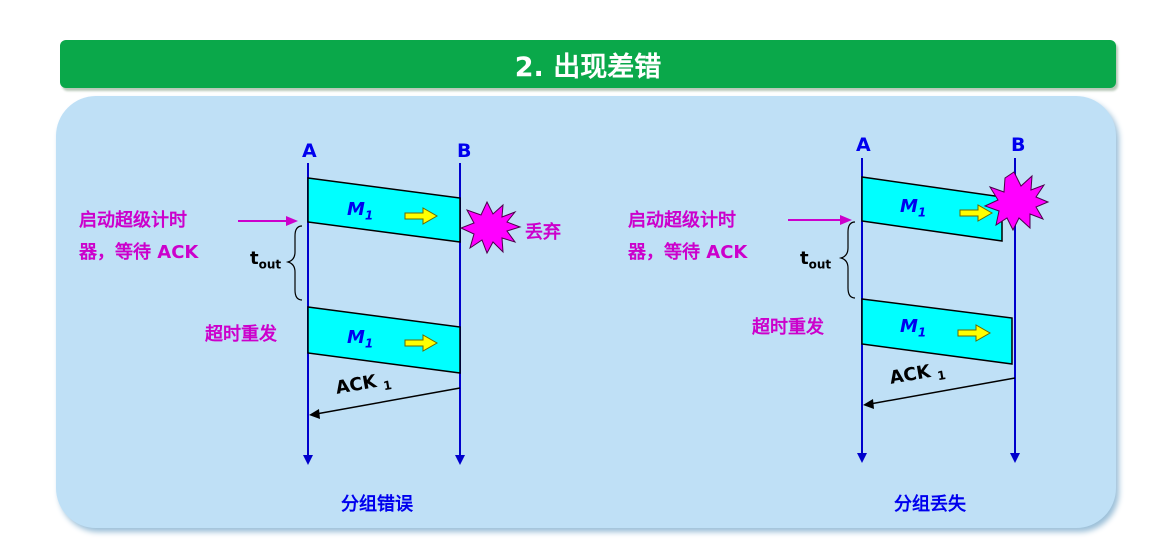 The image size is (1171, 551). Describe the element at coordinates (788, 327) in the screenshot. I see `right-retransmit-label: 超时重发` at that location.